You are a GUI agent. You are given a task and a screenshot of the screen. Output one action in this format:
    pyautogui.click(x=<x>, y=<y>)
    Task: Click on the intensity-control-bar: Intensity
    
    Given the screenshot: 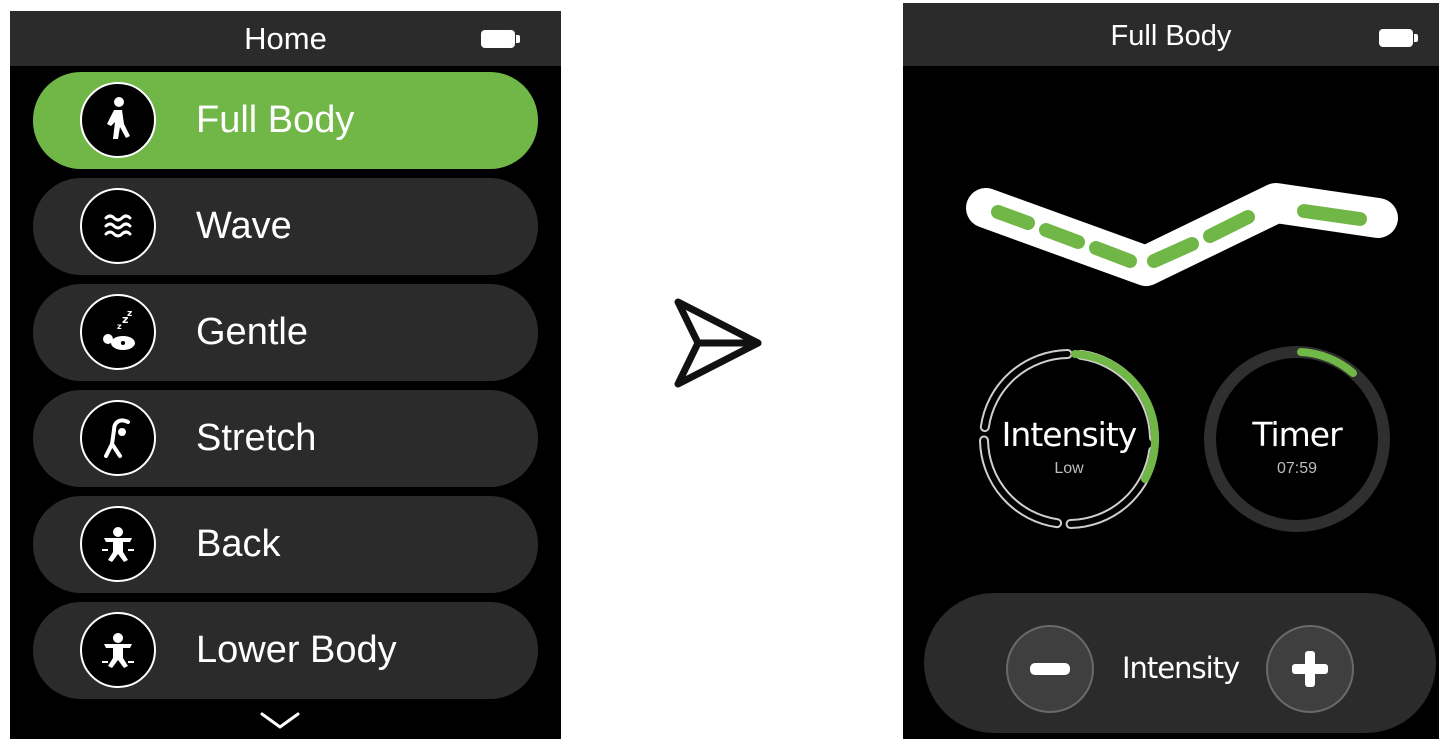 What is the action you would take?
    pyautogui.click(x=1180, y=663)
    